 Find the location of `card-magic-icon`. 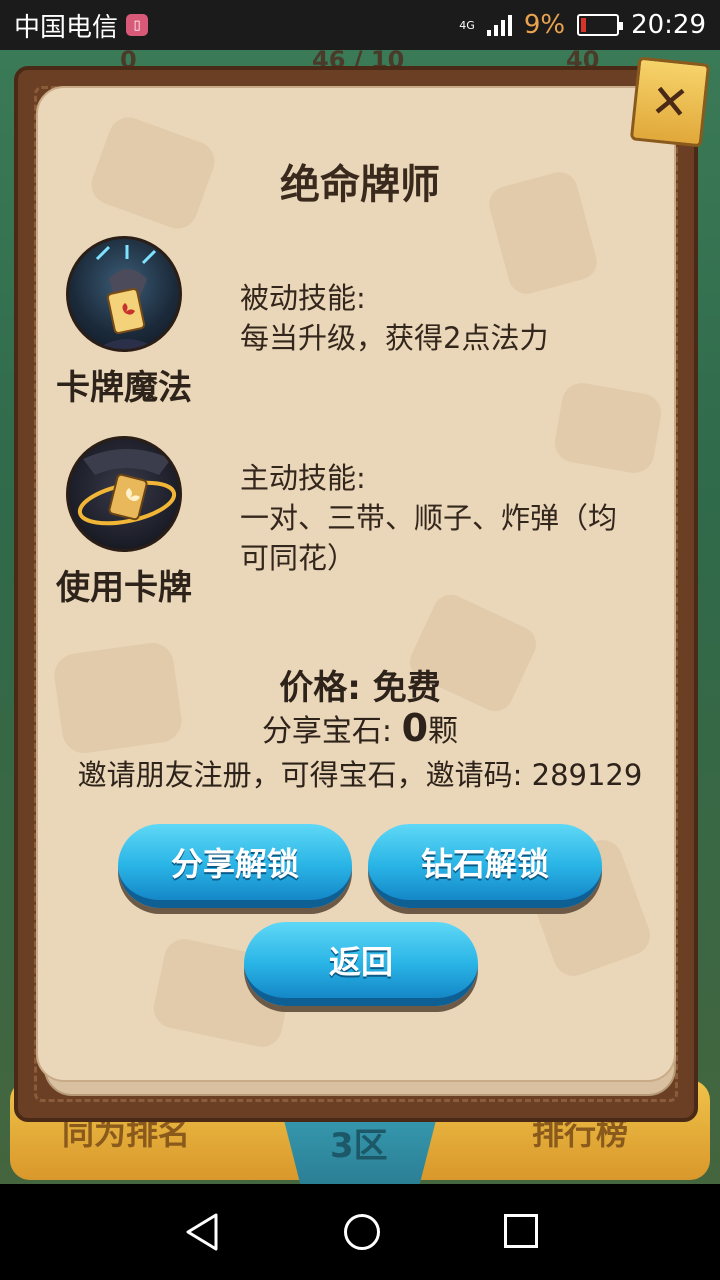

card-magic-icon is located at coordinates (124, 294).